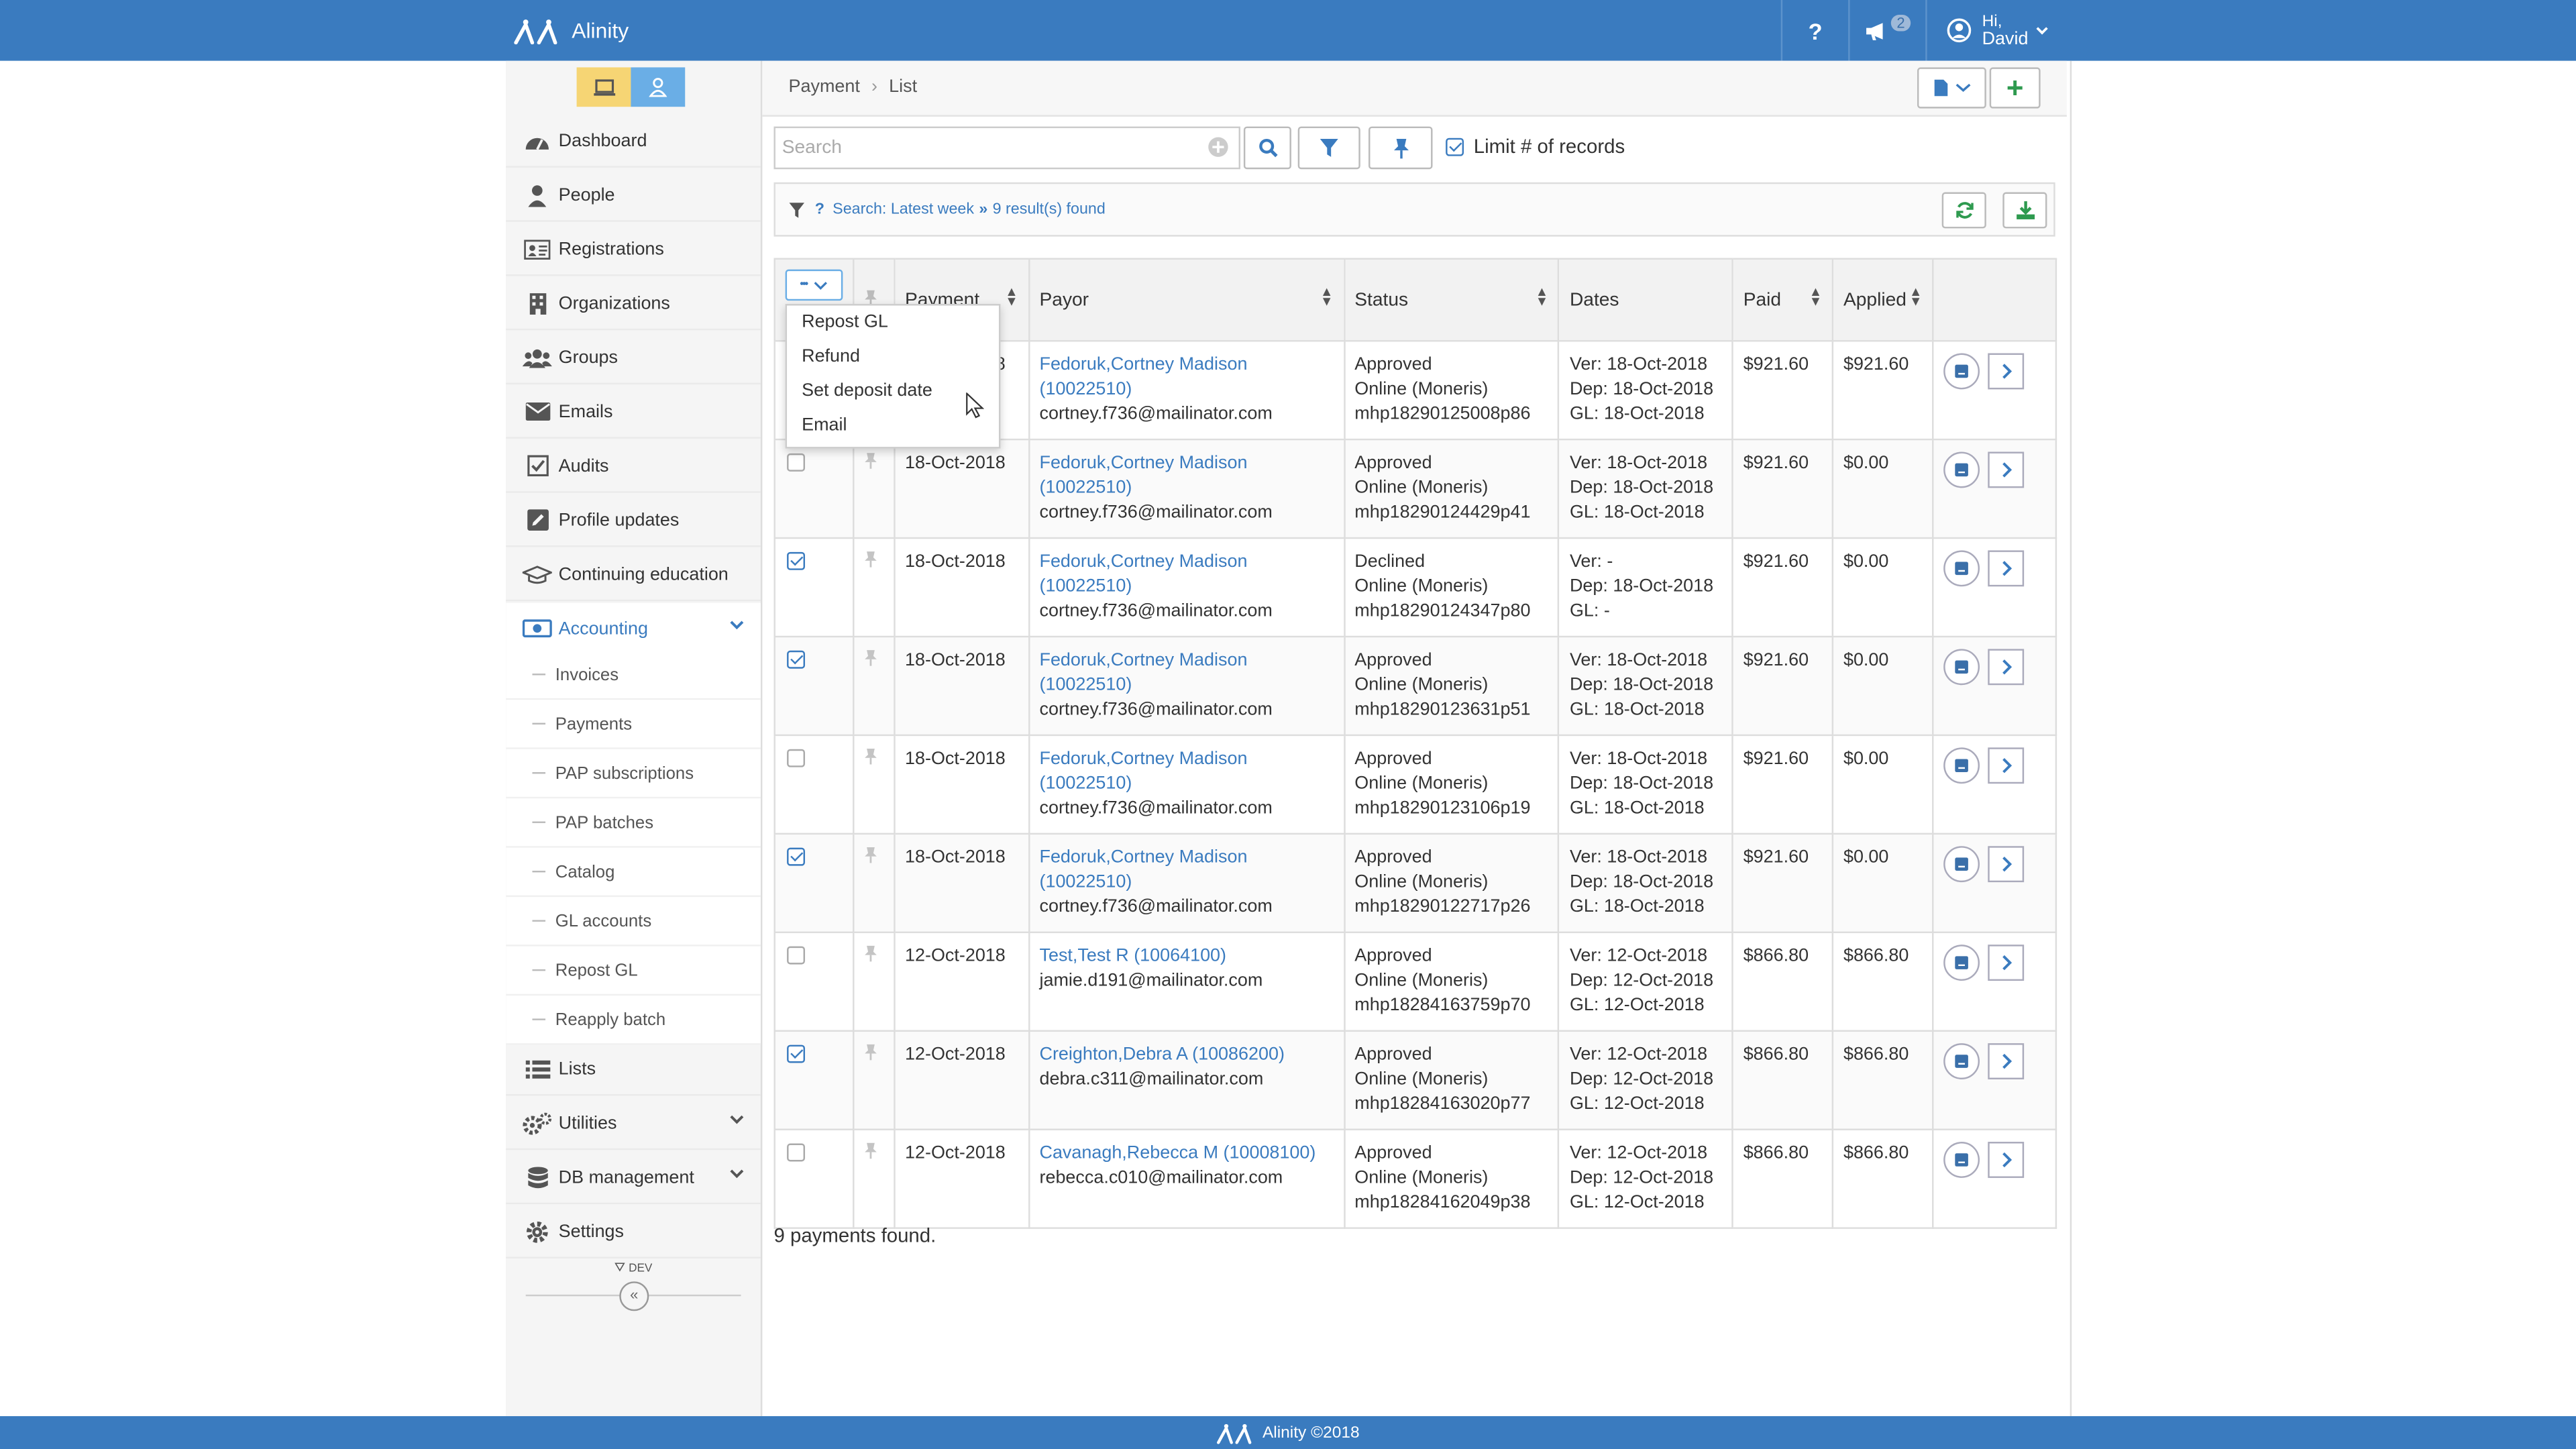  What do you see at coordinates (1951, 88) in the screenshot?
I see `report-menu-button` at bounding box center [1951, 88].